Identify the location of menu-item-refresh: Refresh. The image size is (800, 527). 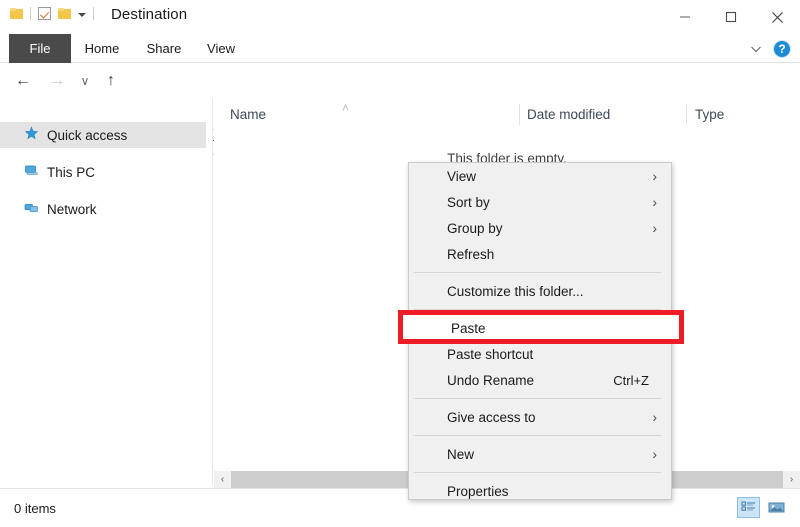
(540, 254).